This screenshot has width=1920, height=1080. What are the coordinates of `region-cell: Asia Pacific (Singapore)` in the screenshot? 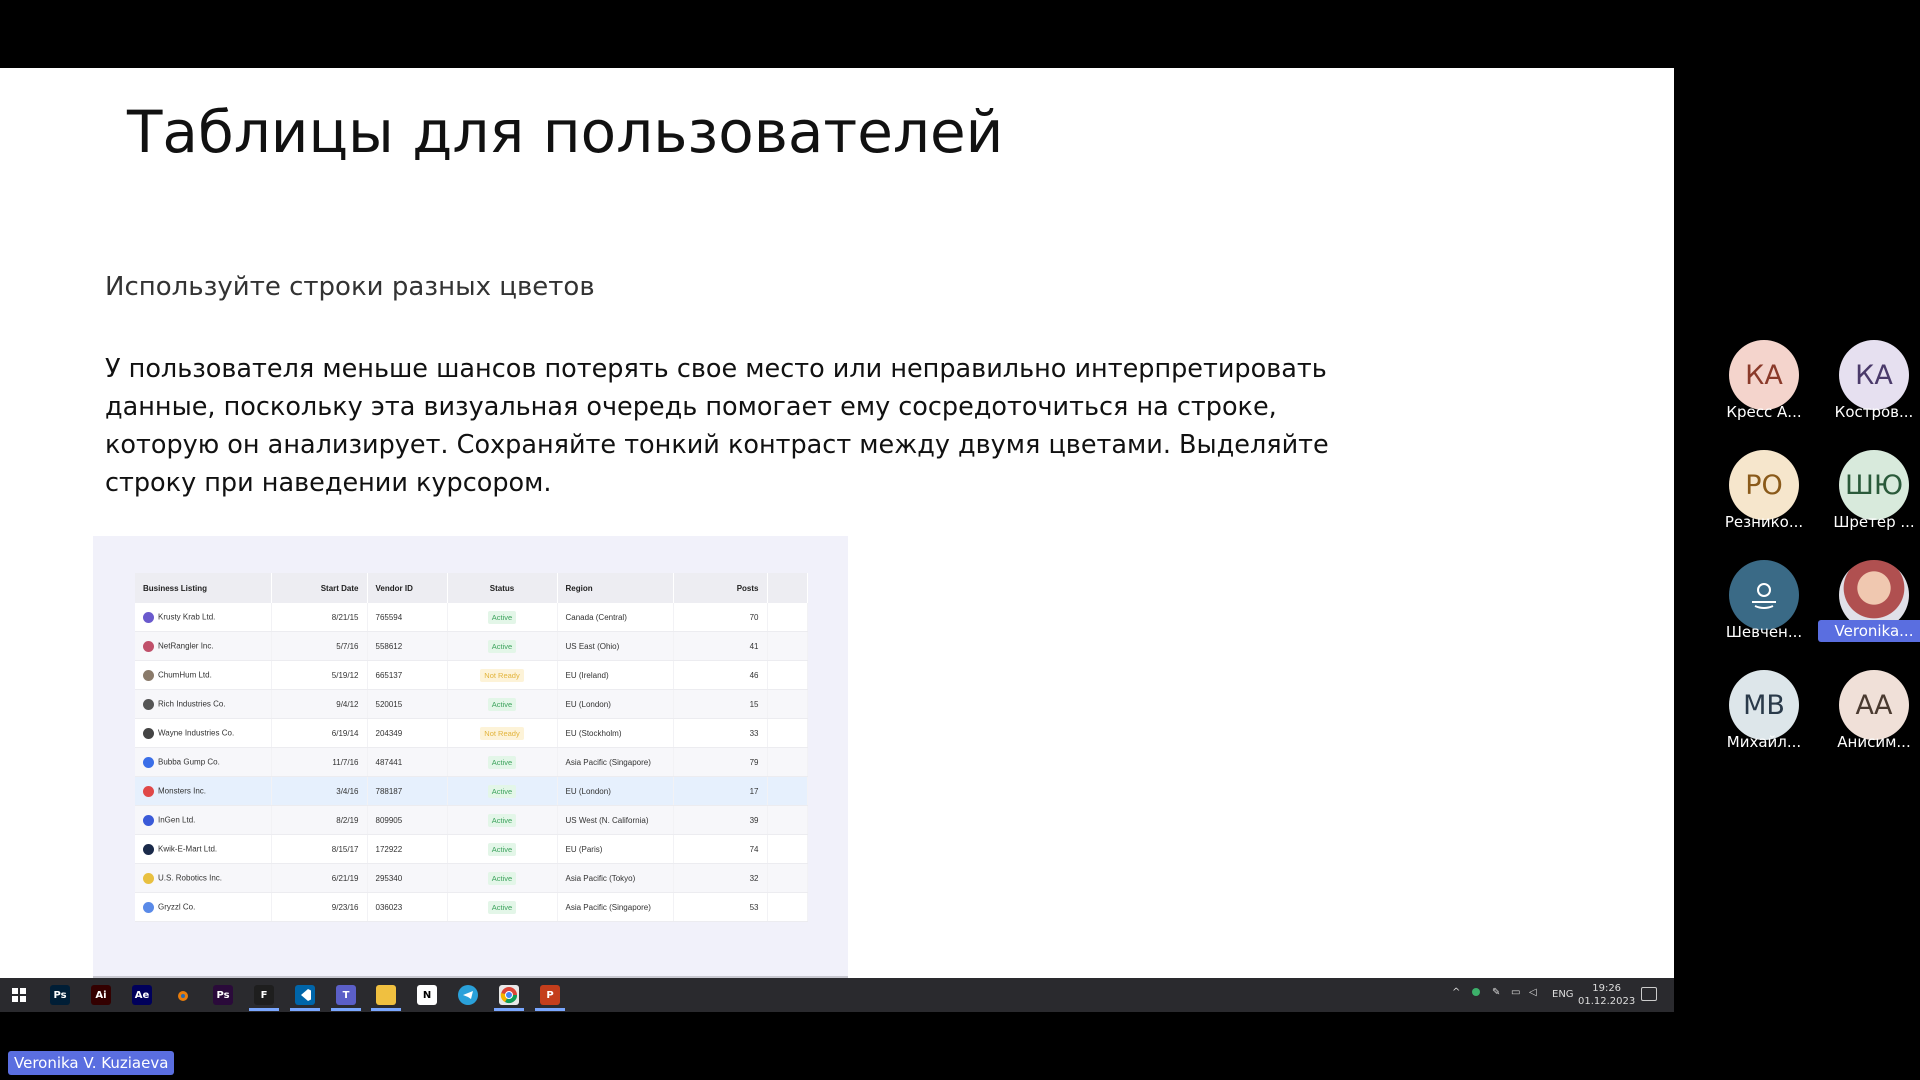 It's located at (615, 907).